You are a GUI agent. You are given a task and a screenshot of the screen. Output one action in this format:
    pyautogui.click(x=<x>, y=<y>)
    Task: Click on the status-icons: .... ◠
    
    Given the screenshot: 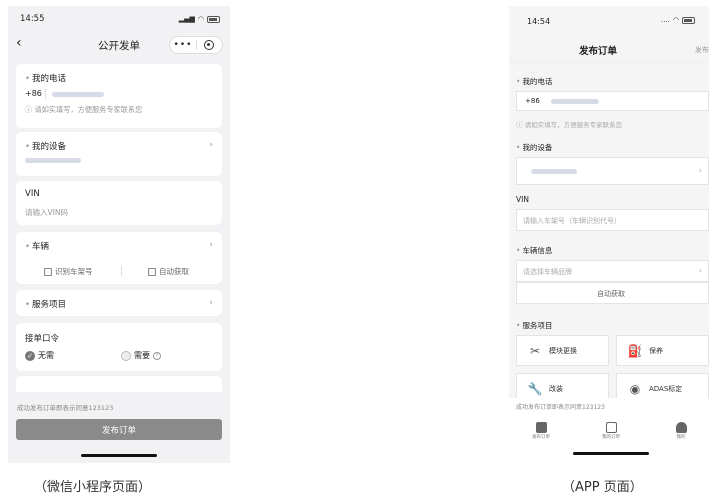 What is the action you would take?
    pyautogui.click(x=678, y=20)
    